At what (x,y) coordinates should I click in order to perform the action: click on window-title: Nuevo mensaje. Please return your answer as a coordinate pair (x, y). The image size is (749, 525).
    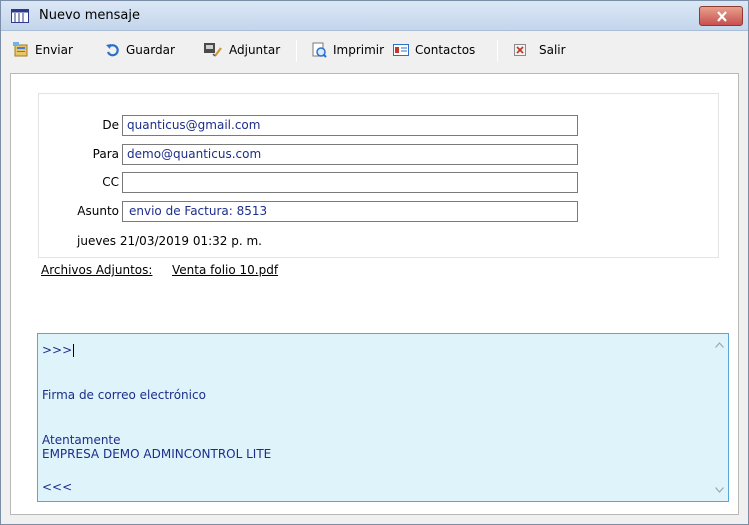
    Looking at the image, I should click on (89, 15).